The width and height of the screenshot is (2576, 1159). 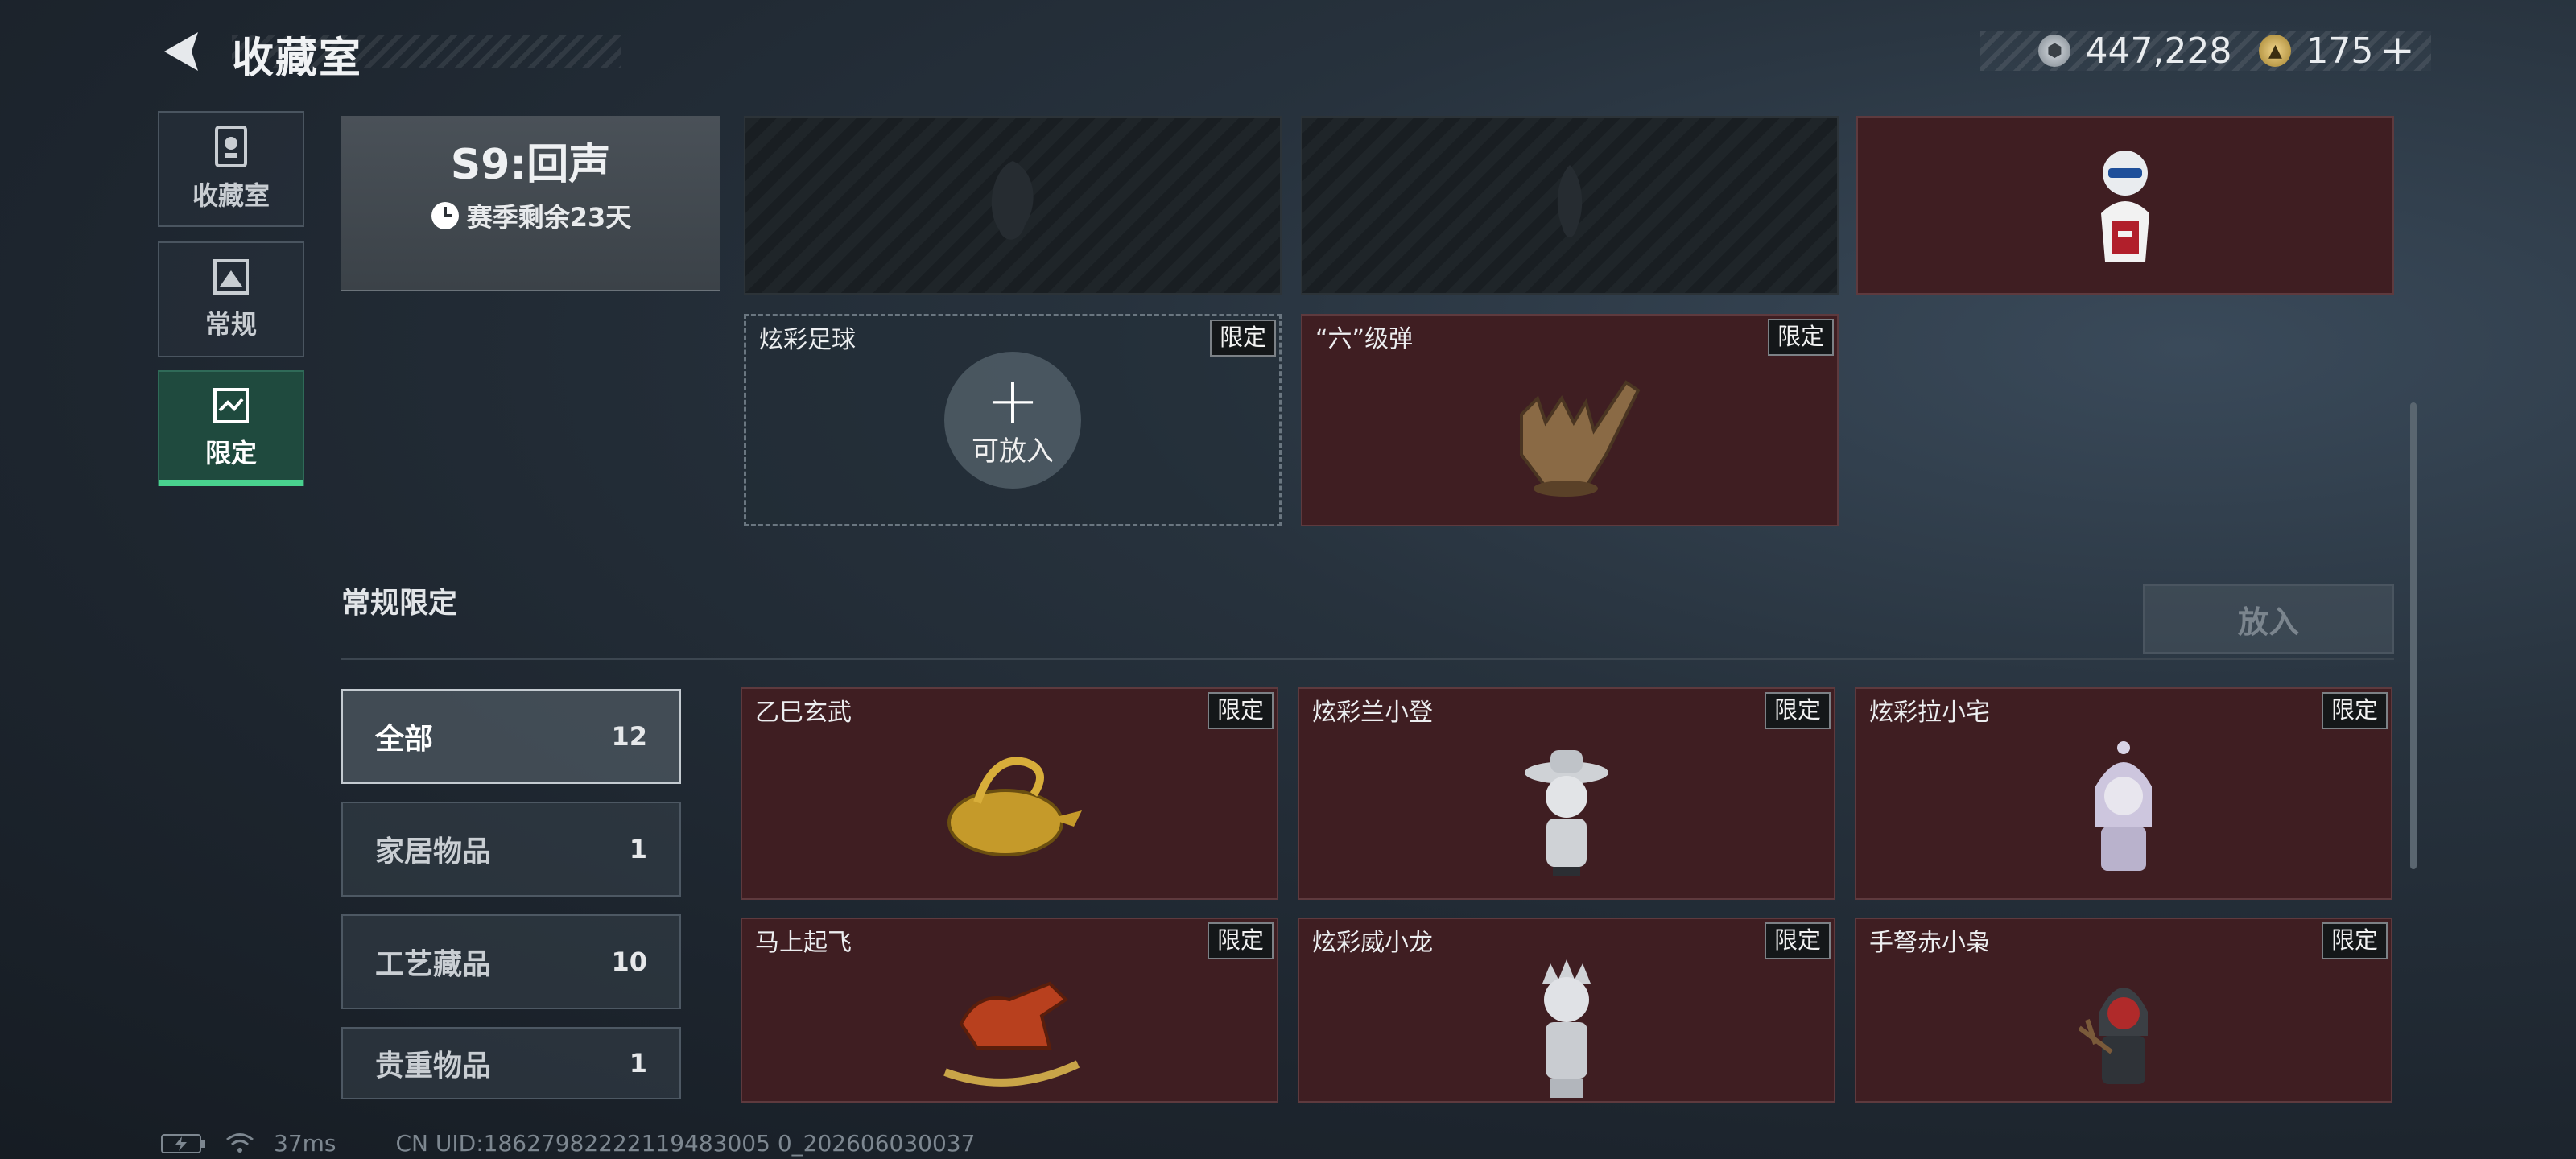 What do you see at coordinates (549, 217) in the screenshot?
I see `season-remaining: 赛季剩余23天` at bounding box center [549, 217].